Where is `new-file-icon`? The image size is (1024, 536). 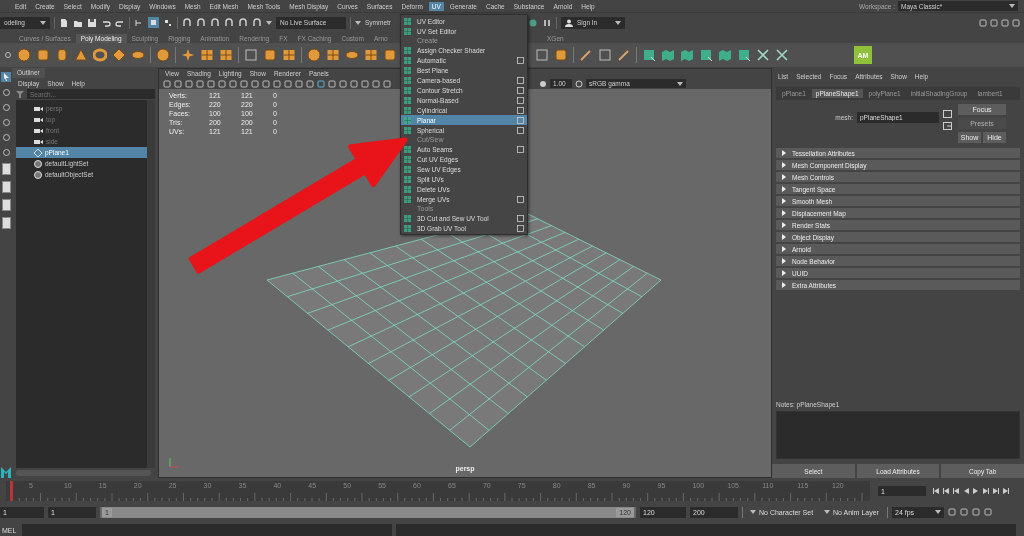
new-file-icon is located at coordinates (64, 22).